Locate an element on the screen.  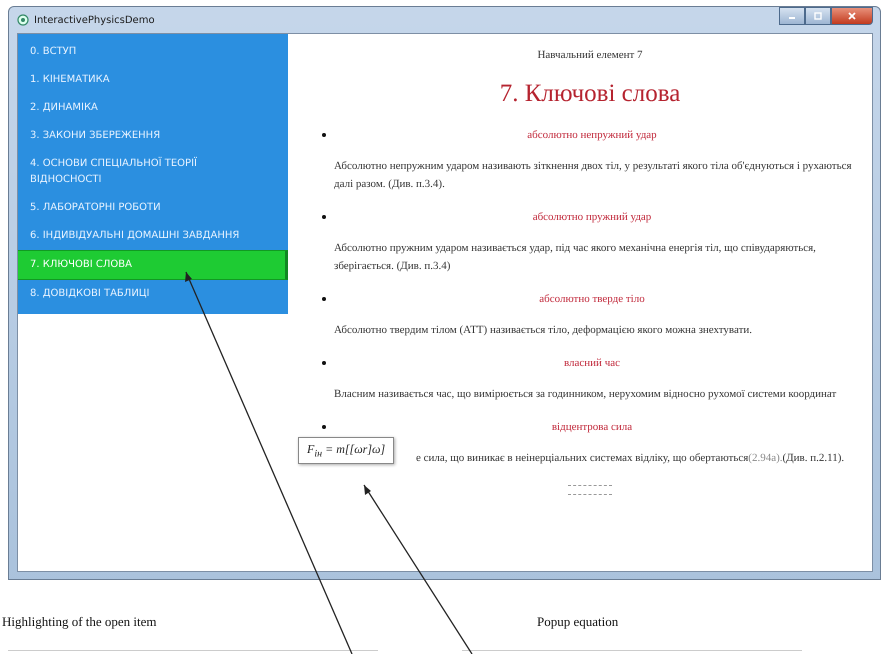
close-button is located at coordinates (852, 16).